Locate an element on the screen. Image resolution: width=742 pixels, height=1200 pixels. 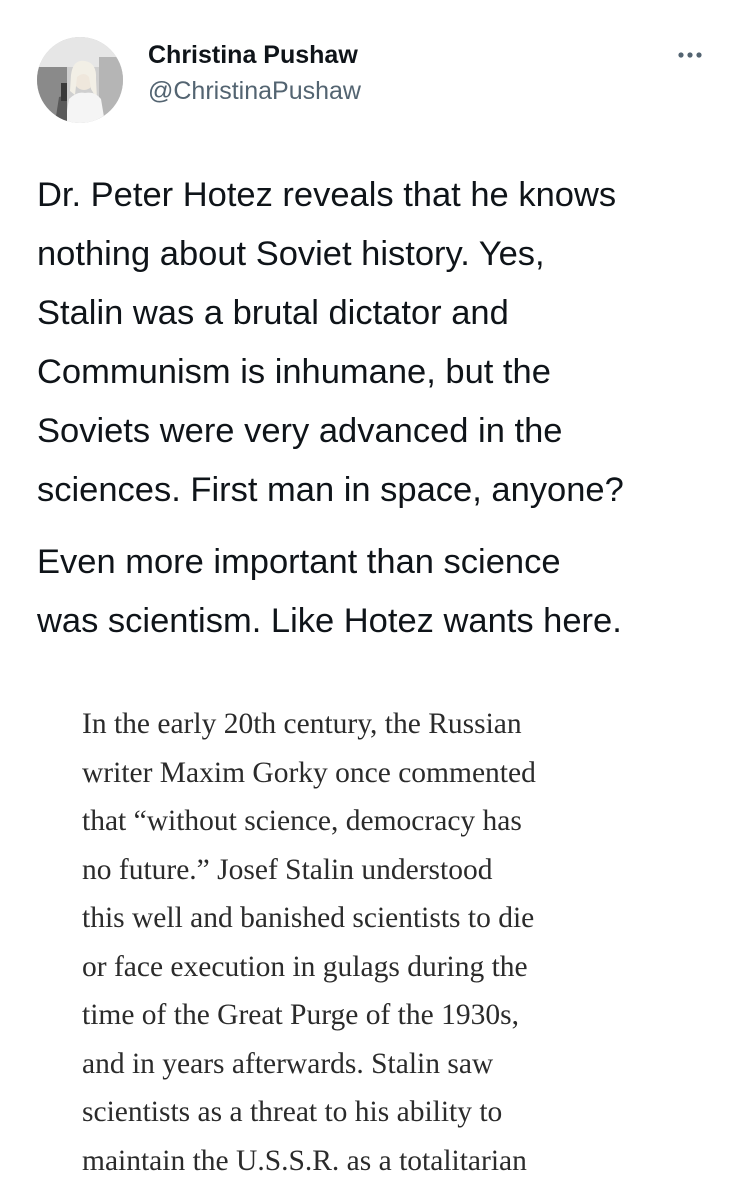
tweet-line: Even more important than science is located at coordinates (299, 562).